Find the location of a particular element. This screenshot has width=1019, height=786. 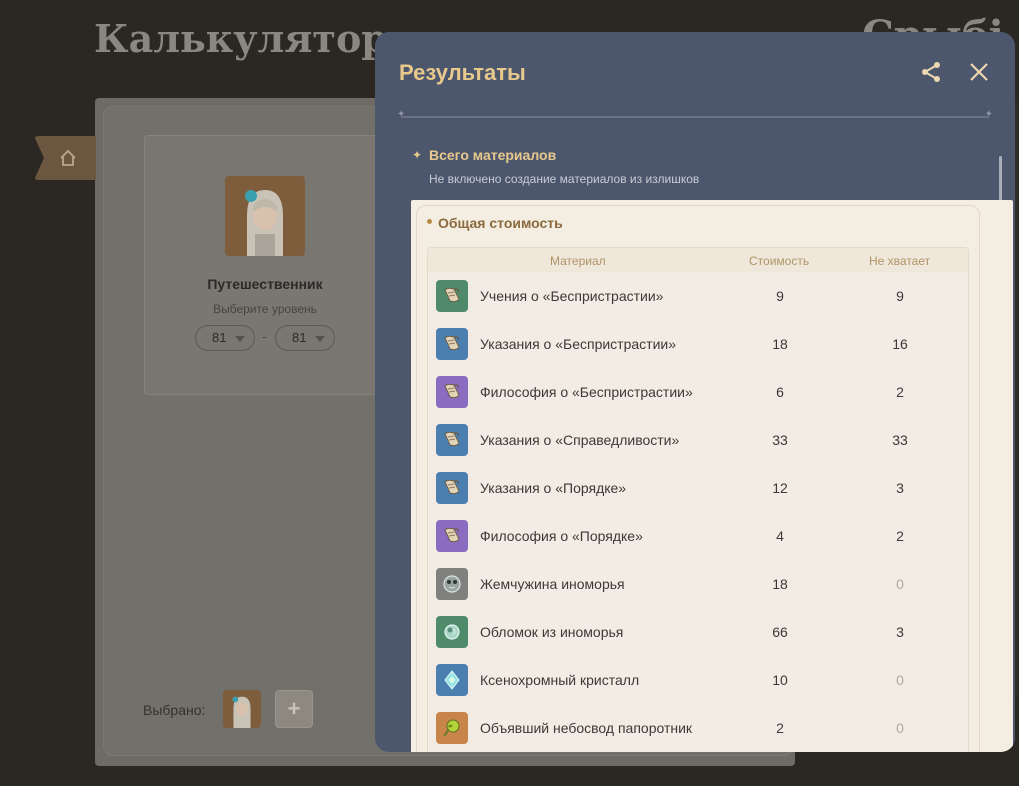

table-row: Обломок из иноморья 66 3 is located at coordinates (698, 632).